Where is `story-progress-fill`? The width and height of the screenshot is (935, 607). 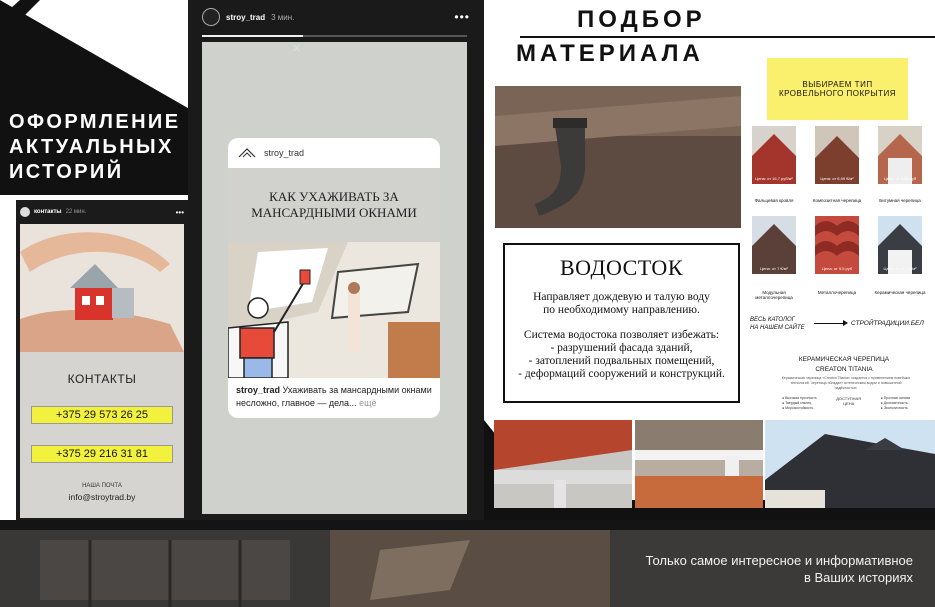
story-progress-fill is located at coordinates (252, 36).